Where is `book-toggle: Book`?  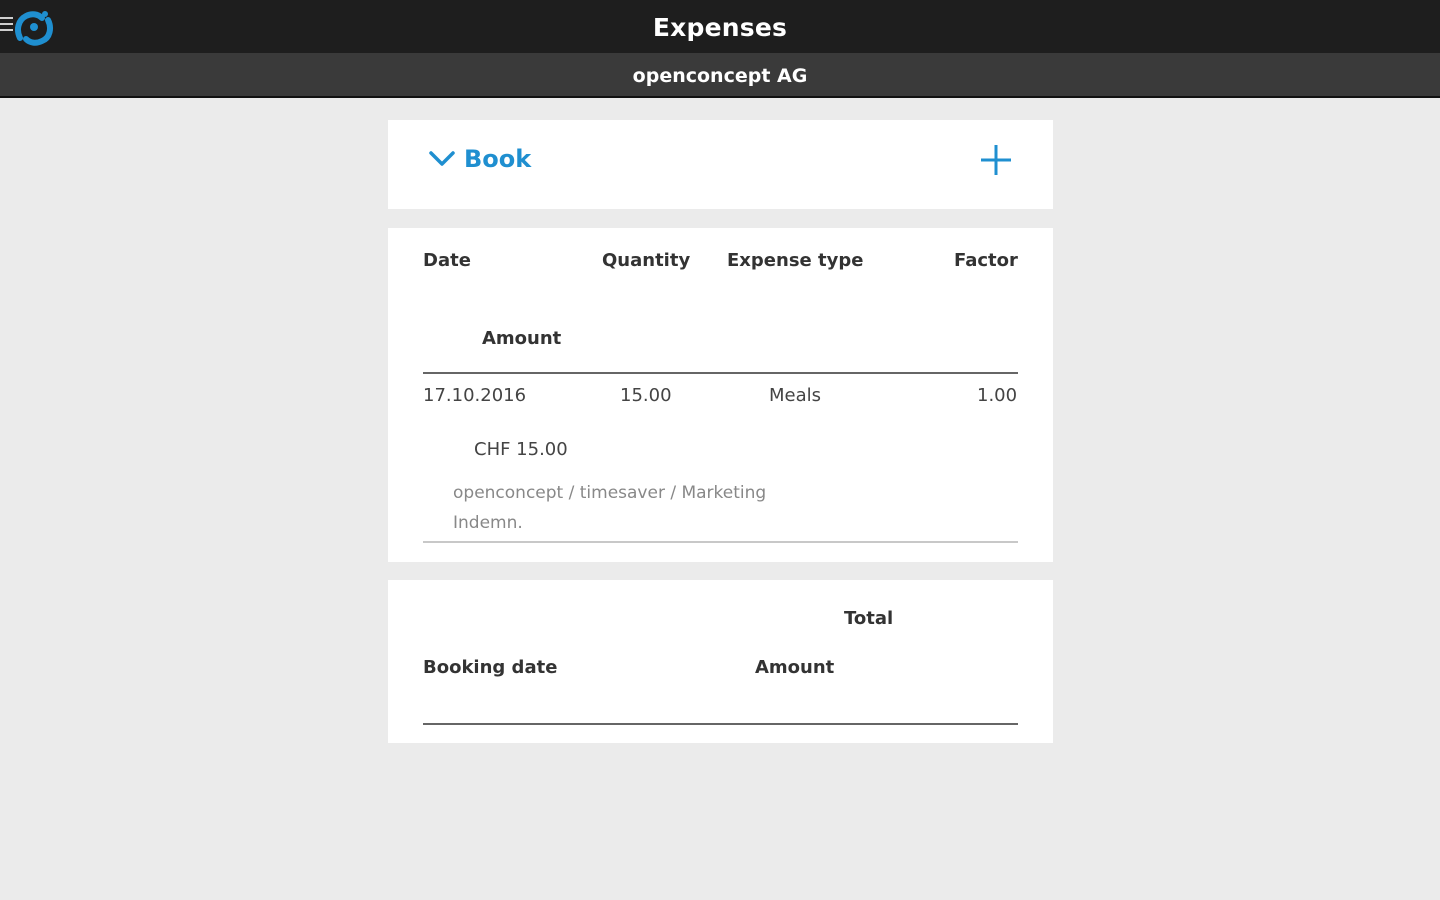
book-toggle: Book is located at coordinates (479, 159).